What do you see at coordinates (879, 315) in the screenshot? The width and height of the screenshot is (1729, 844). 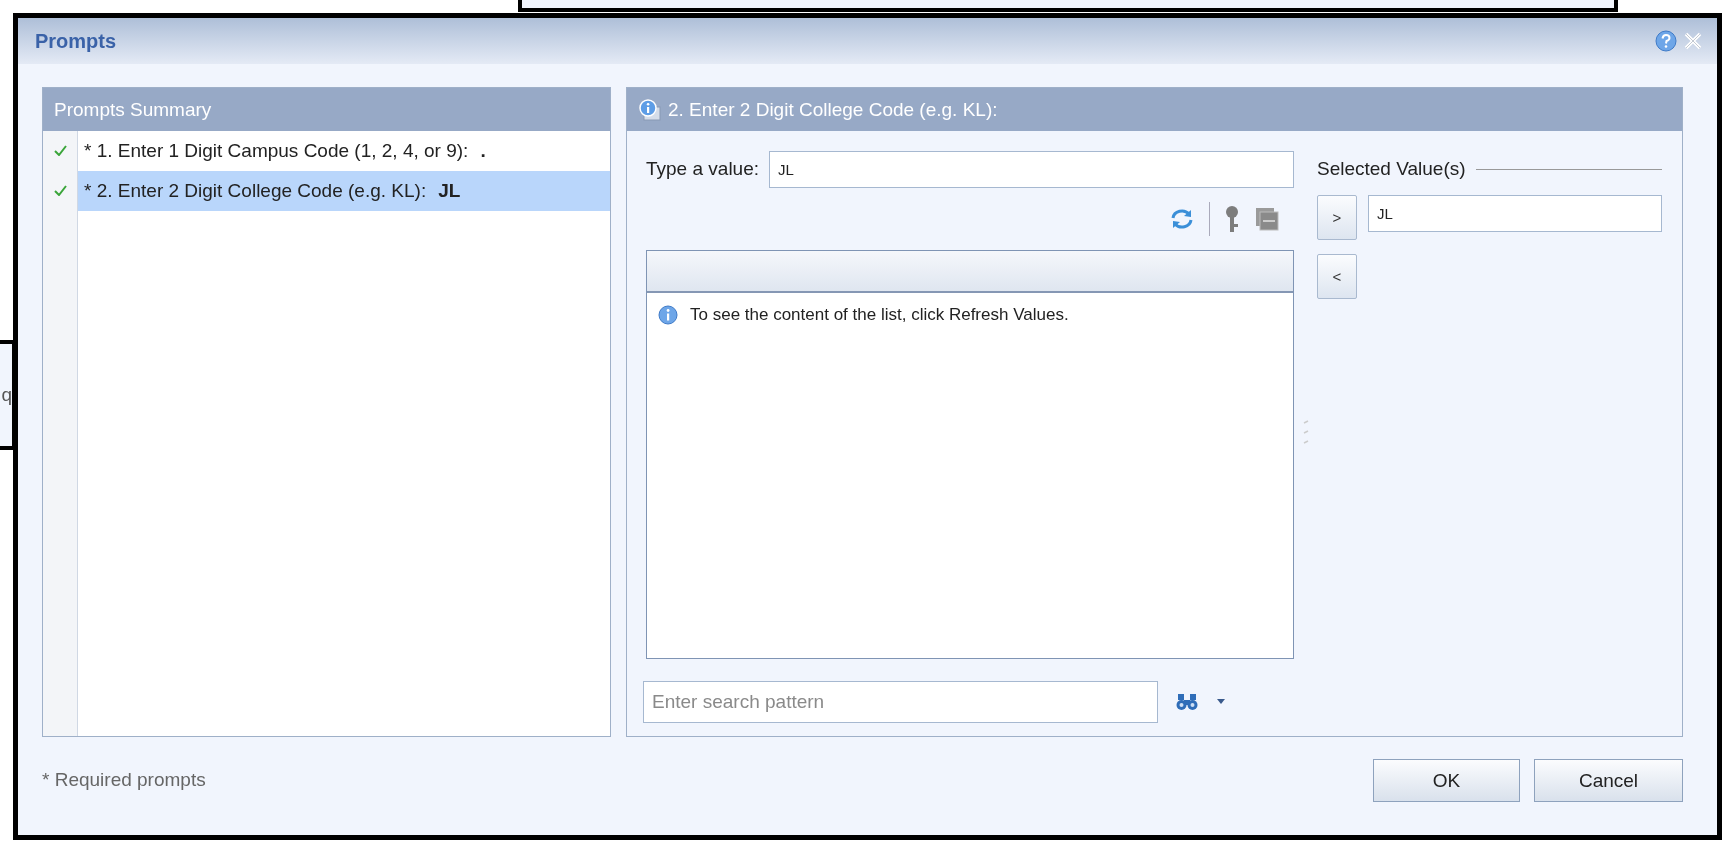 I see `list-message: To see the content of the list, click Refresh Values.` at bounding box center [879, 315].